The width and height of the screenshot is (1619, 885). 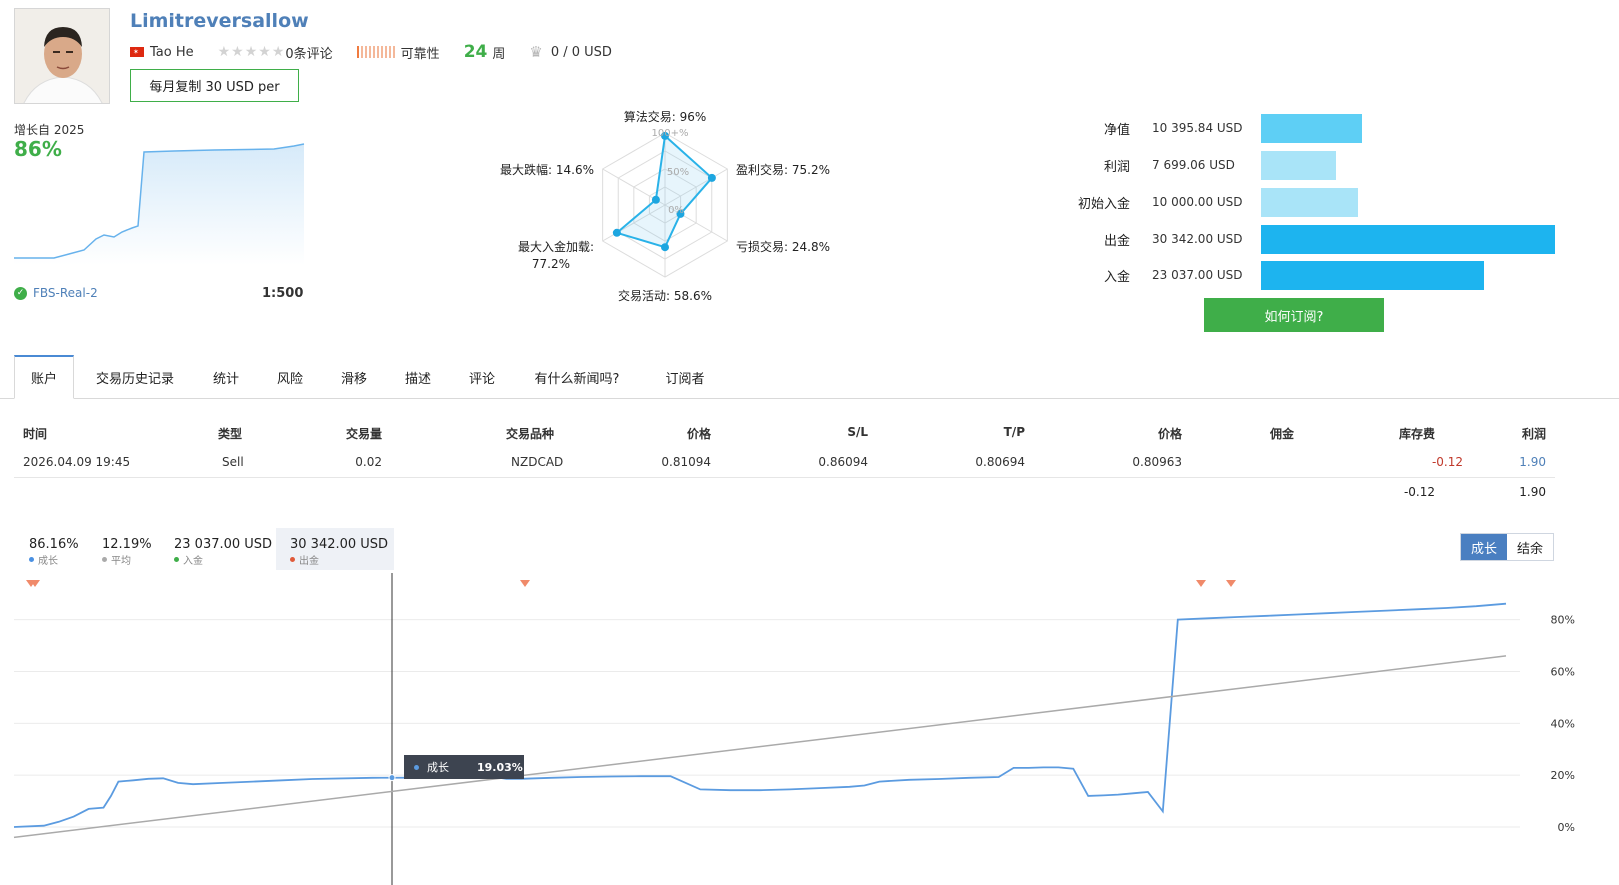 I want to click on toggle-balance-button: 结余, so click(x=1530, y=547).